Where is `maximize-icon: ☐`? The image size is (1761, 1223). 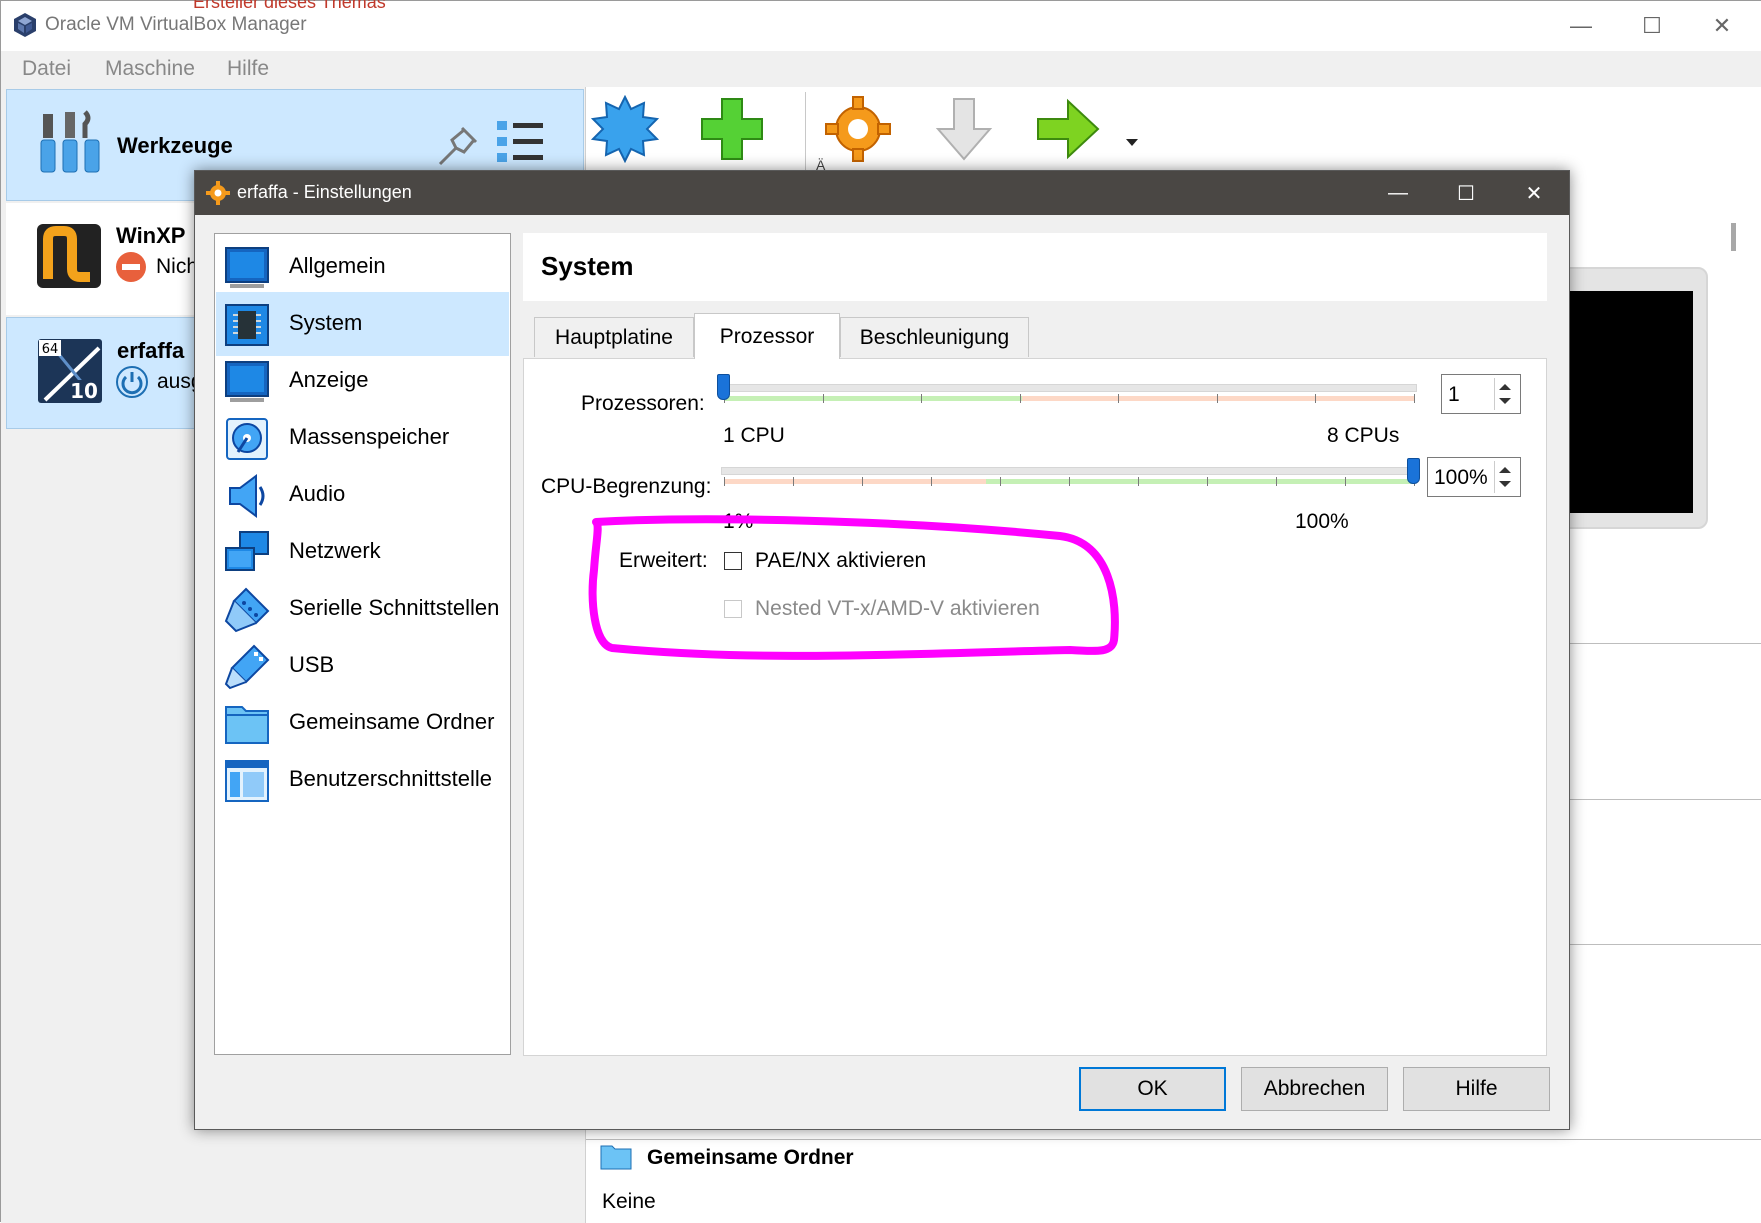 maximize-icon: ☐ is located at coordinates (1652, 26).